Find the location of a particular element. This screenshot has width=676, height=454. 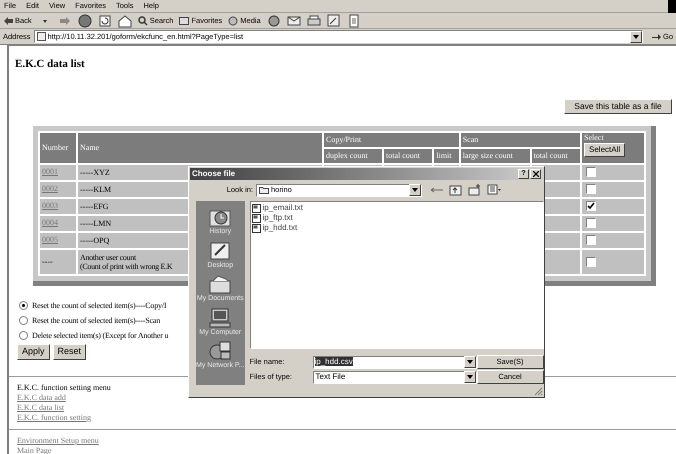

menu-link: Main Page is located at coordinates (34, 450).